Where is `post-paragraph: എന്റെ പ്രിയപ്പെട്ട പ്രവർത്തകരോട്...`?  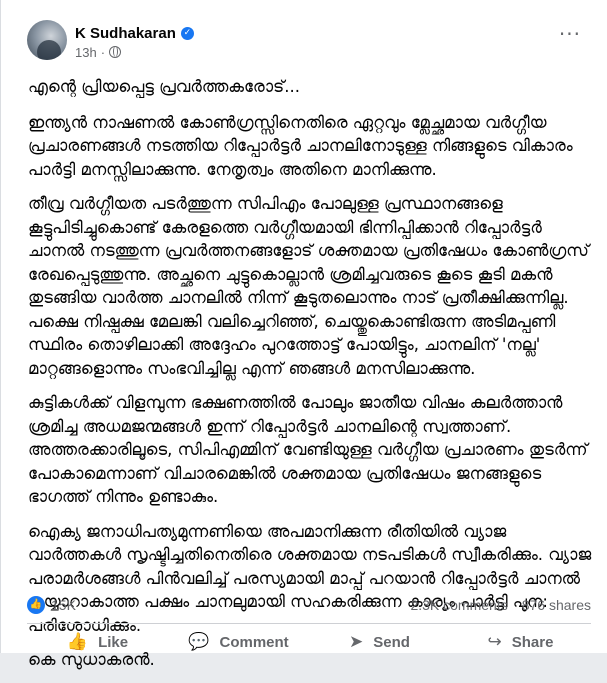
post-paragraph: എന്റെ പ്രിയപ്പെട്ട പ്രവർത്തകരോട്... is located at coordinates (164, 86).